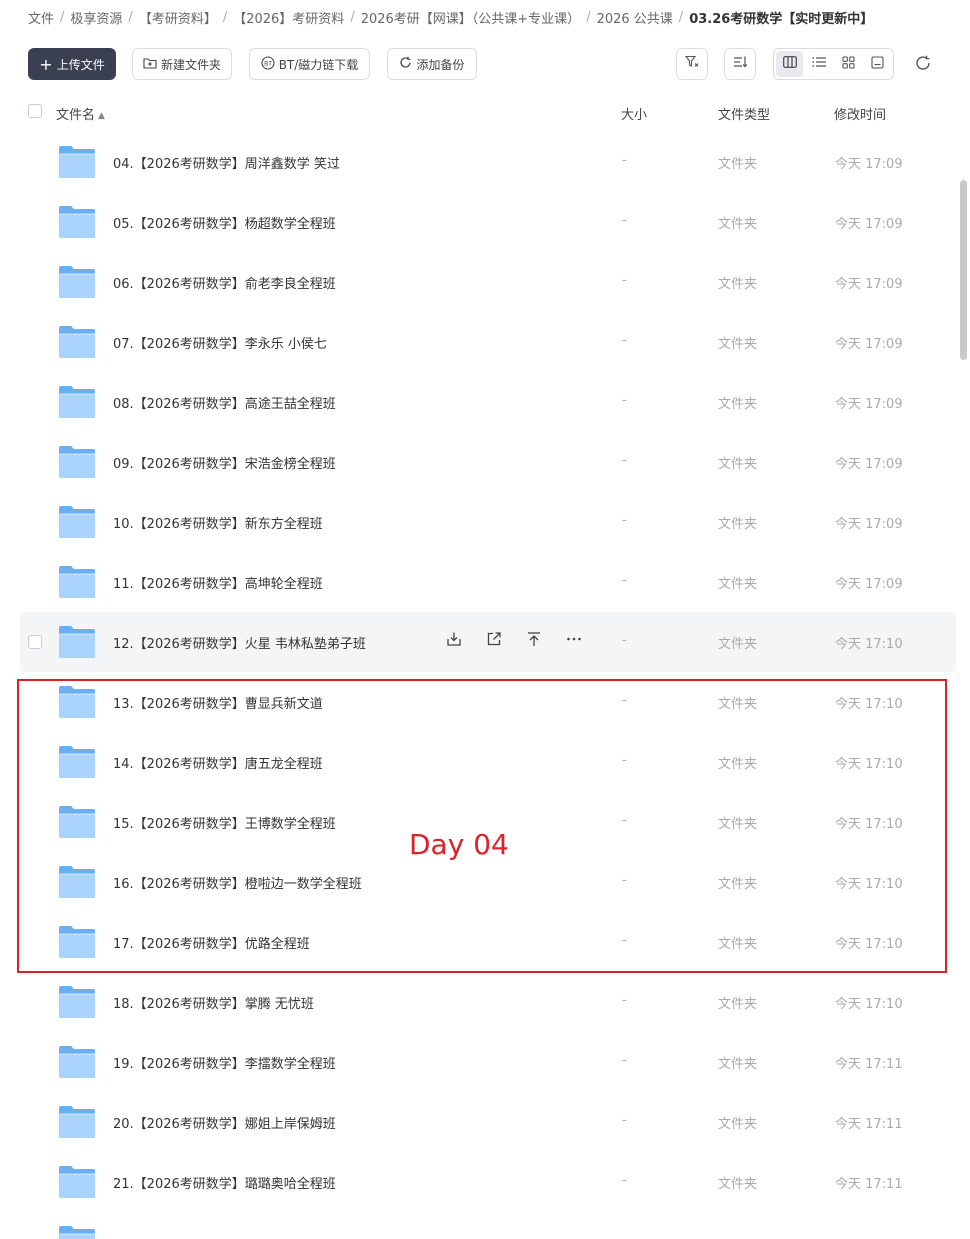 Image resolution: width=970 pixels, height=1239 pixels. Describe the element at coordinates (488, 462) in the screenshot. I see `table-row: 09.【2026考研数学】宋浩金榜全程班 - 文件夹 今天 17:09` at that location.